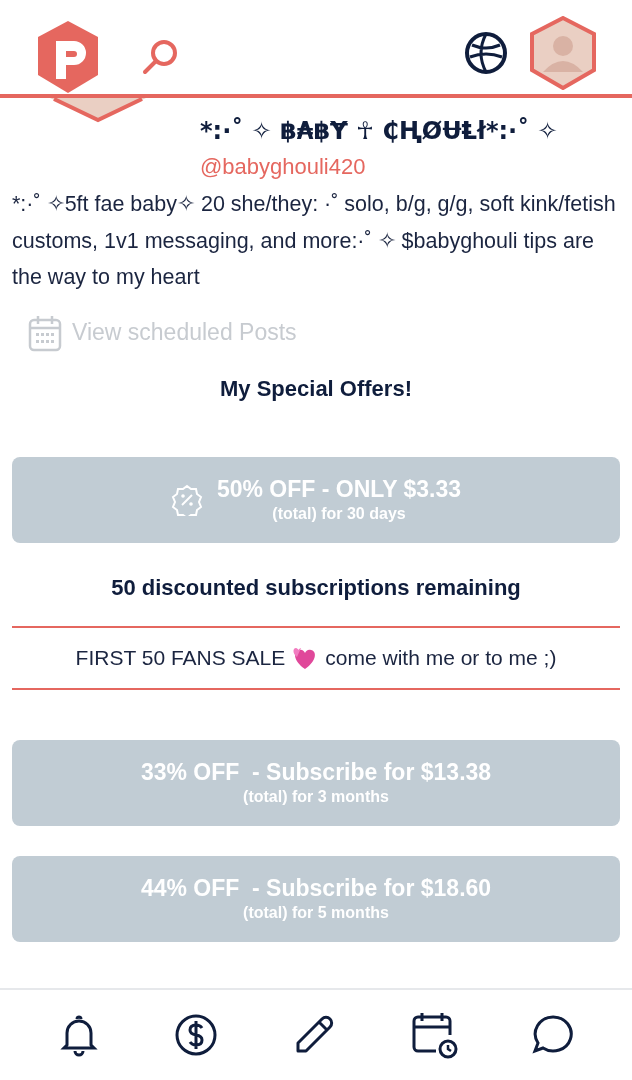  Describe the element at coordinates (316, 499) in the screenshot. I see `discount-button: 50% OFF - ONLY $3.33 (total) for 30 days` at that location.